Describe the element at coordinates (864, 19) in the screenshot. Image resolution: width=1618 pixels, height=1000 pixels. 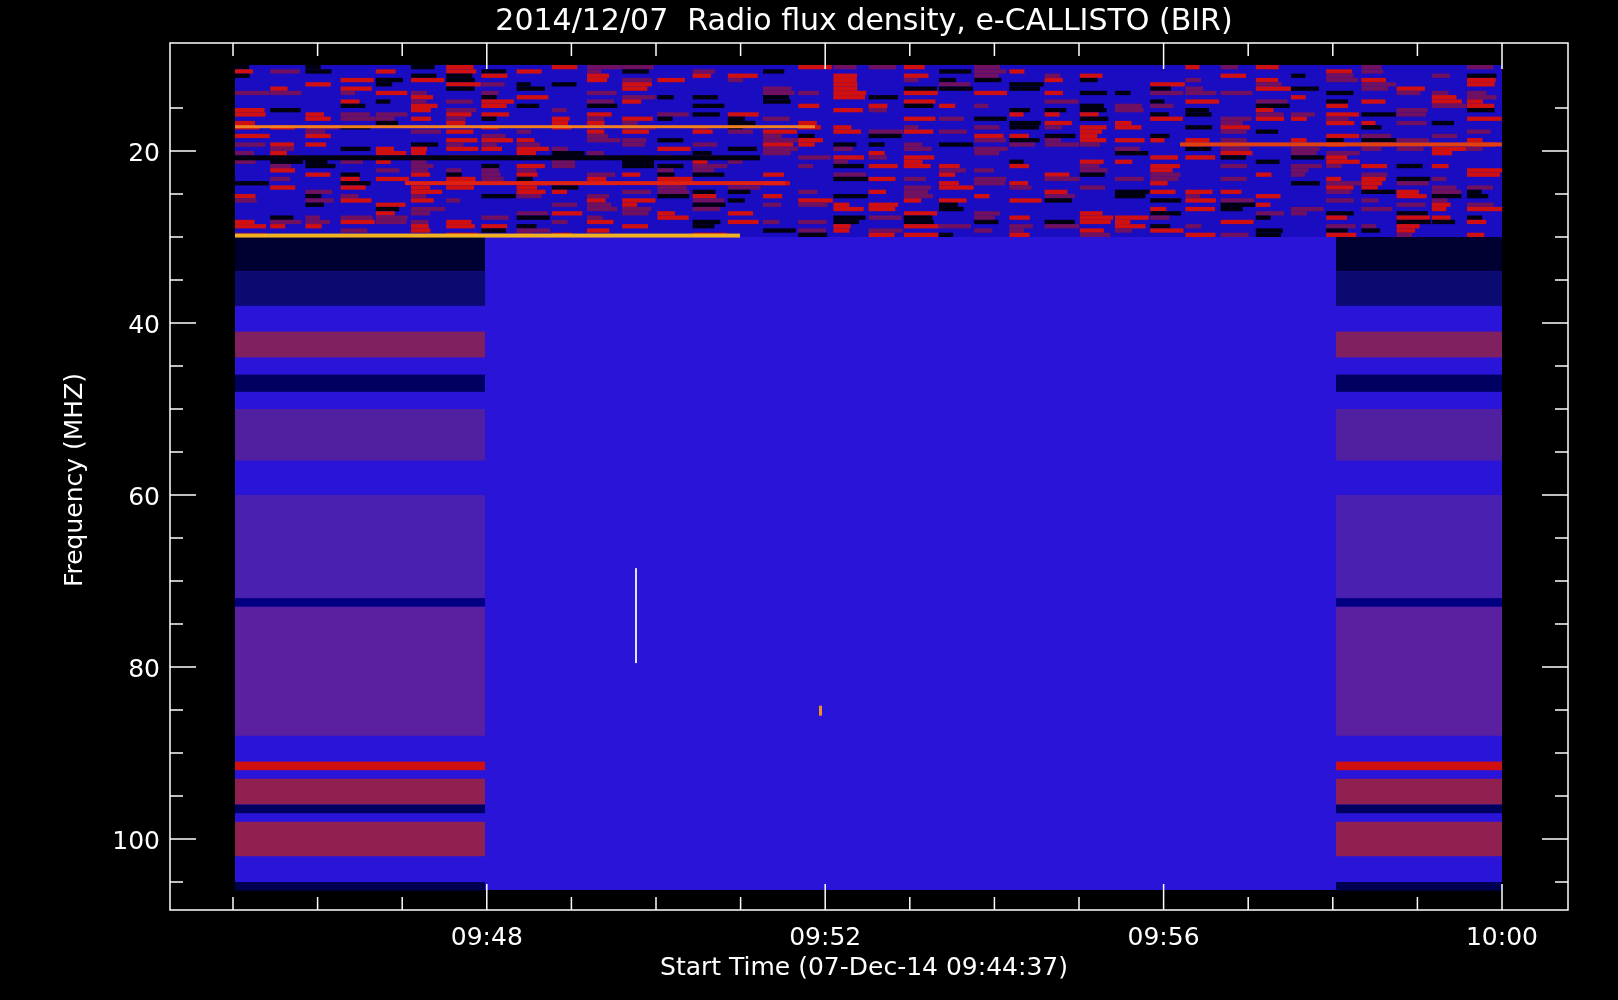
I see `plot-title: 2014/12/07 Radio flux density, e-CALLISTO (BIR)` at that location.